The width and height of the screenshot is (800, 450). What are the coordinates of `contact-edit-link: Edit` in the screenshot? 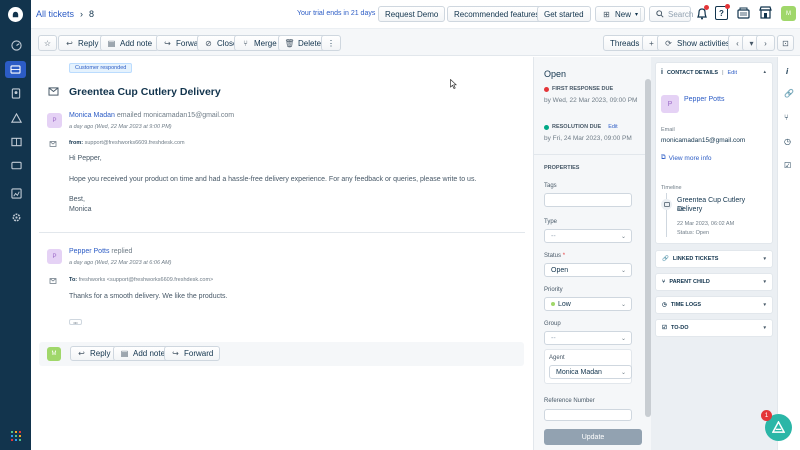 It's located at (732, 73).